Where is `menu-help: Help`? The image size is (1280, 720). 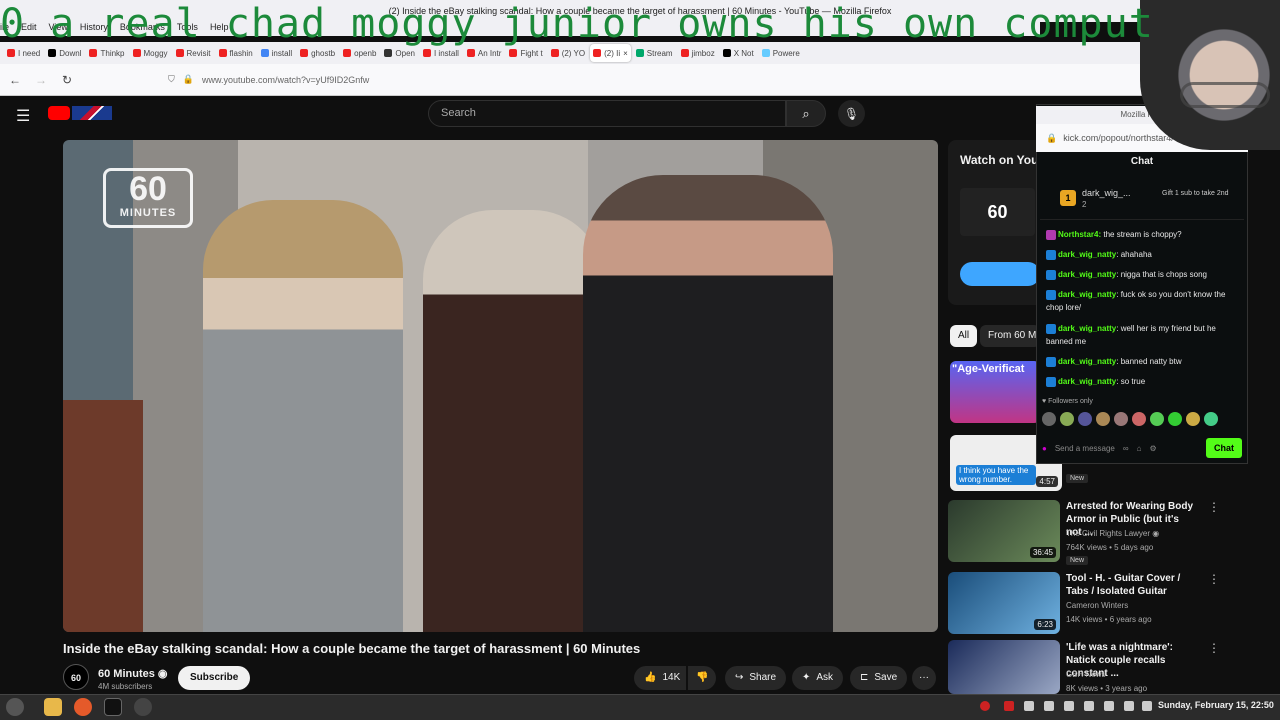 menu-help: Help is located at coordinates (219, 29).